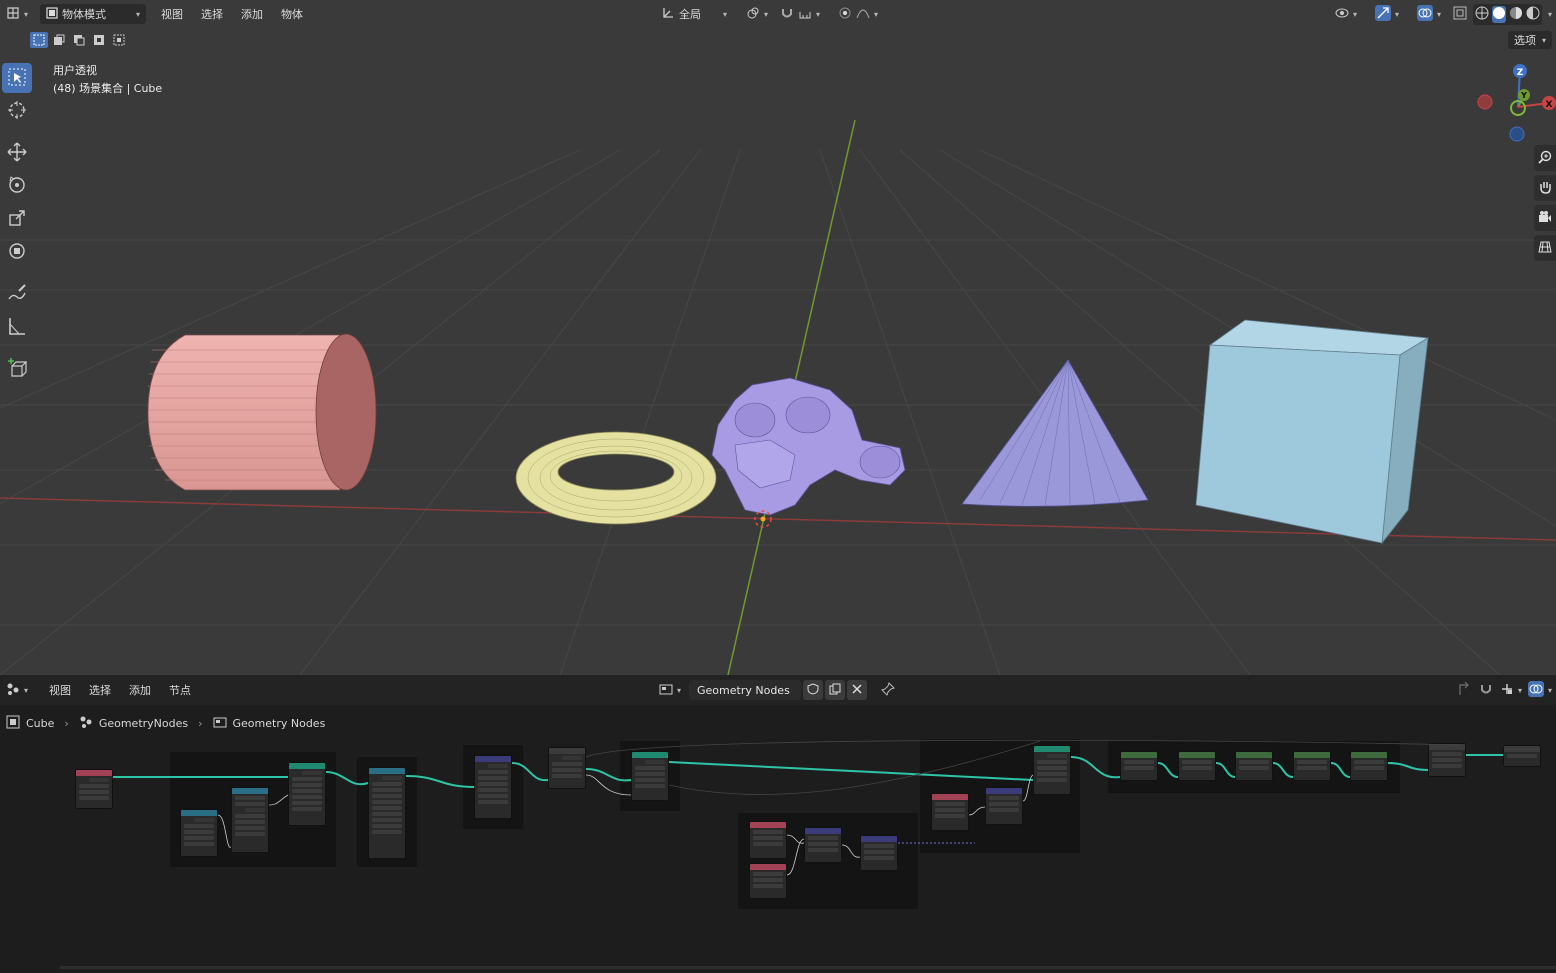 This screenshot has width=1556, height=973. What do you see at coordinates (1486, 690) in the screenshot?
I see `node-snap-icon` at bounding box center [1486, 690].